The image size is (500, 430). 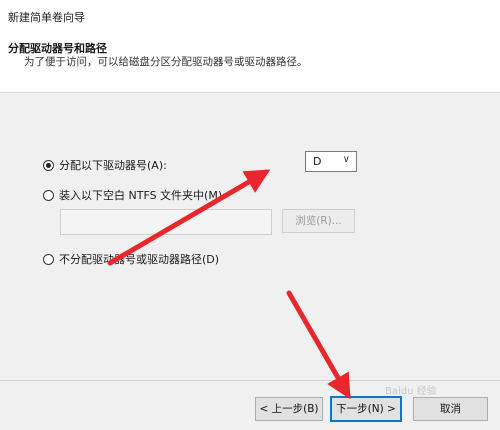 What do you see at coordinates (318, 345) in the screenshot?
I see `arrow-to-next-button` at bounding box center [318, 345].